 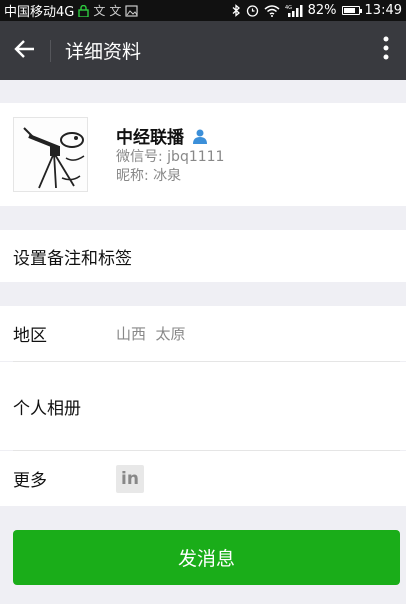 What do you see at coordinates (203, 406) in the screenshot?
I see `album-row: 个人相册` at bounding box center [203, 406].